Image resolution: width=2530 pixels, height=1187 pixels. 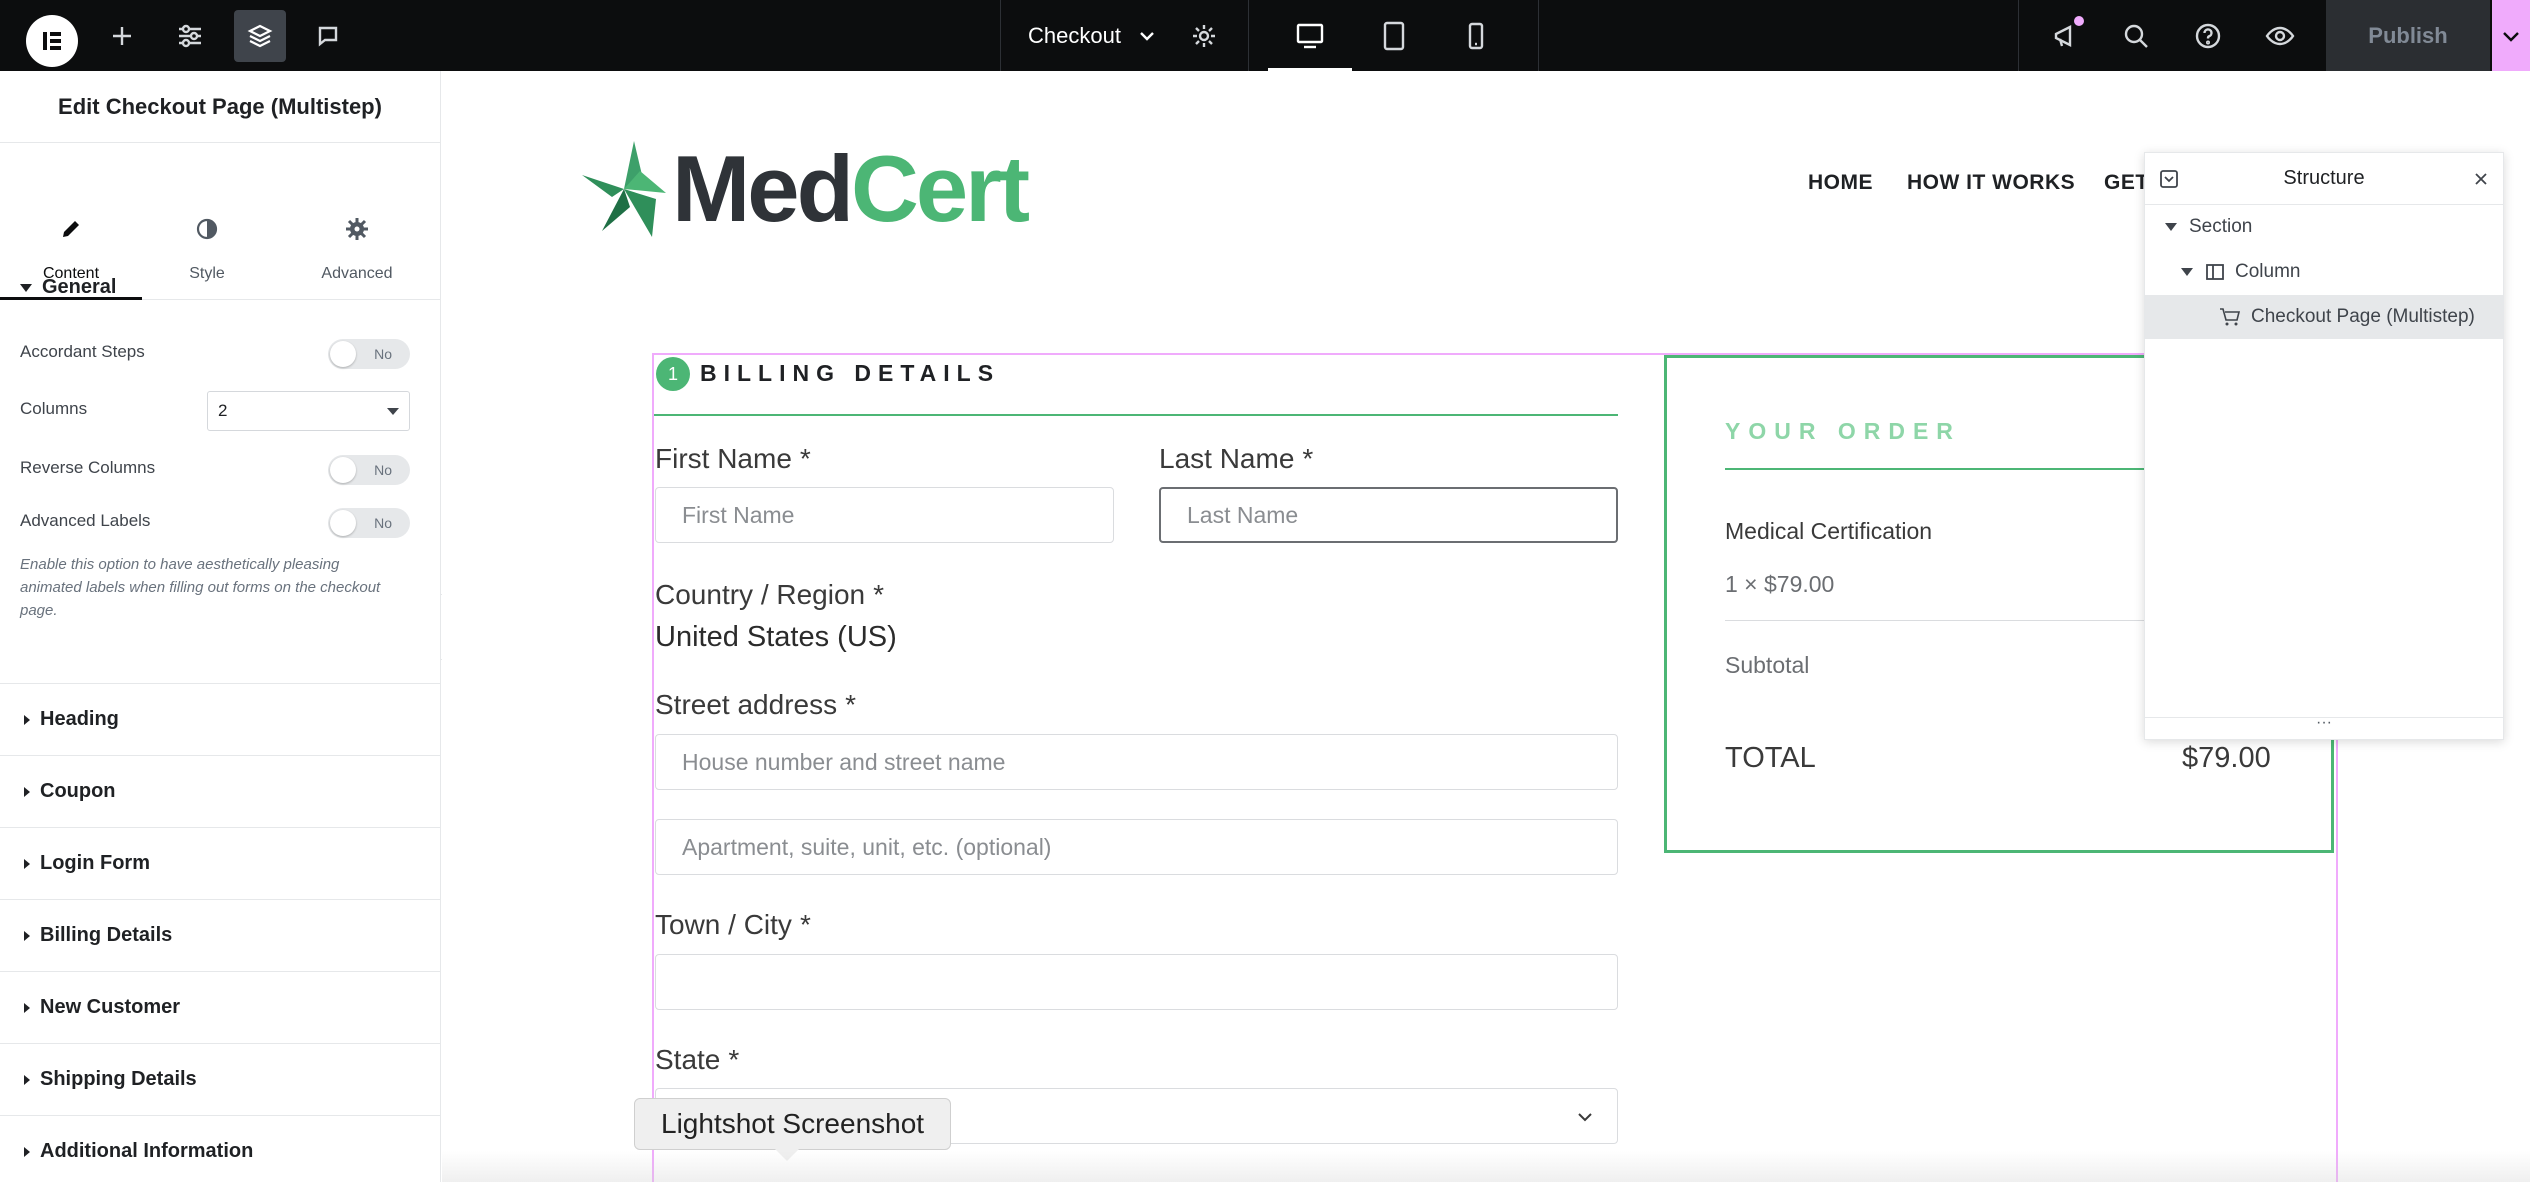 What do you see at coordinates (867, 846) in the screenshot?
I see `placeholder: Apartment, suite, unit, etc. (optional)` at bounding box center [867, 846].